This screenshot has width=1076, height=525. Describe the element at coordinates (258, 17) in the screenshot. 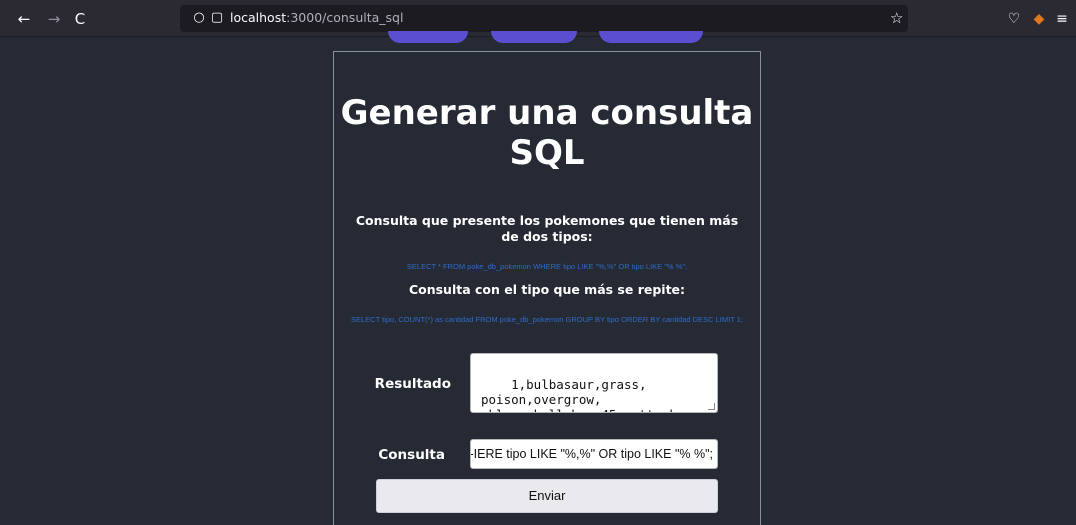

I see `url-host: localhost` at that location.